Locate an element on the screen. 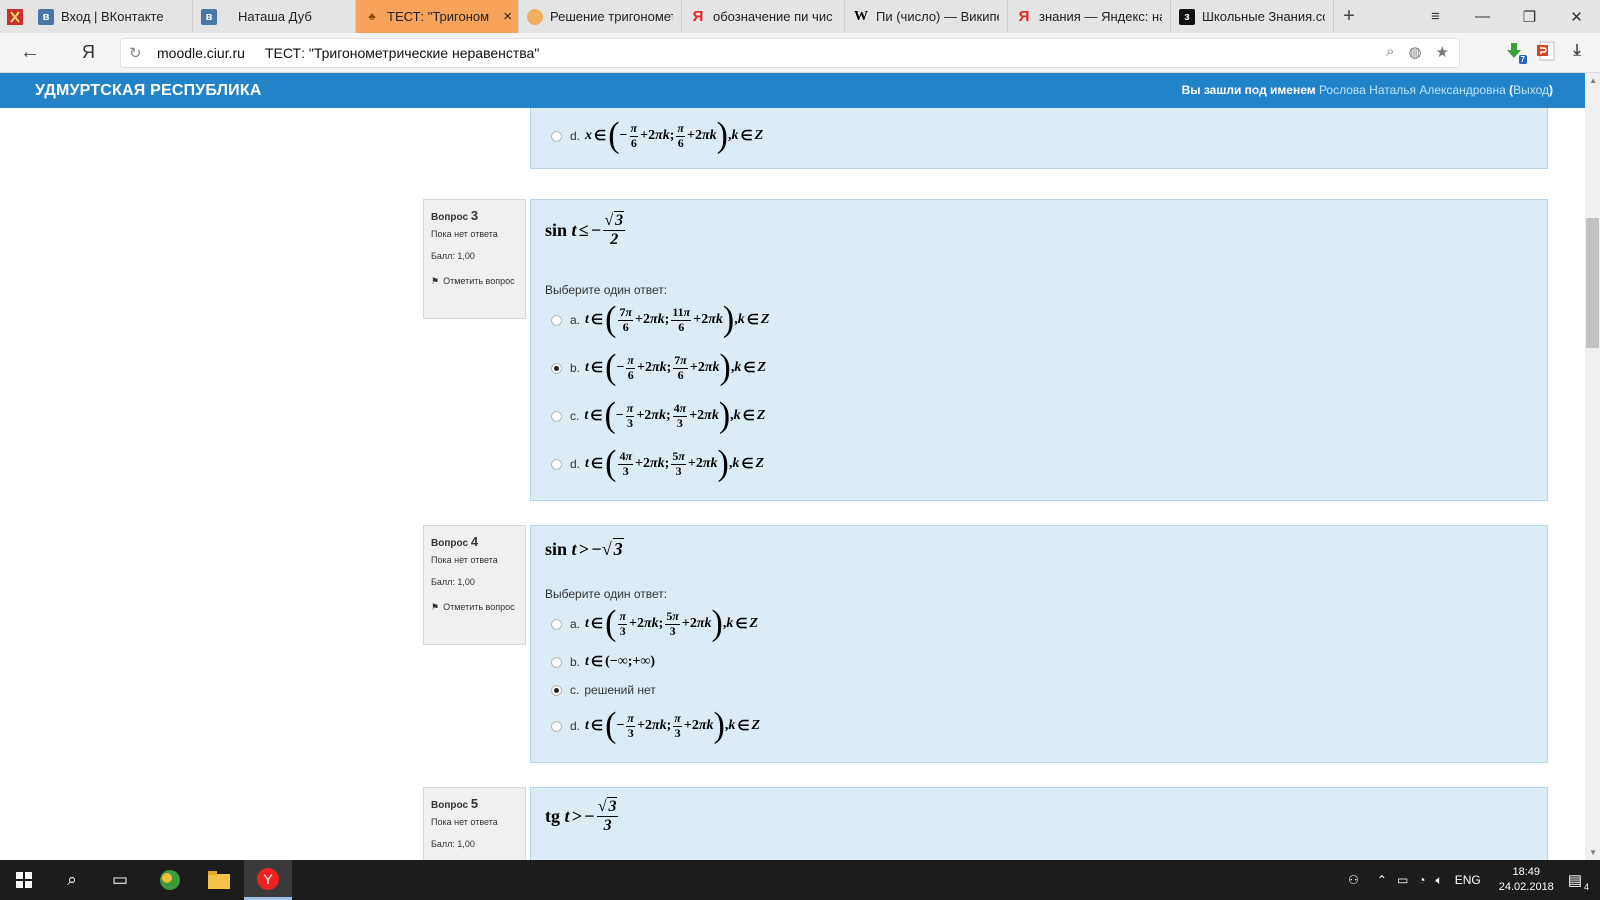 The image size is (1600, 900). site-region-title: УДМУРТСКАЯ РЕСПУБЛИКА is located at coordinates (148, 91).